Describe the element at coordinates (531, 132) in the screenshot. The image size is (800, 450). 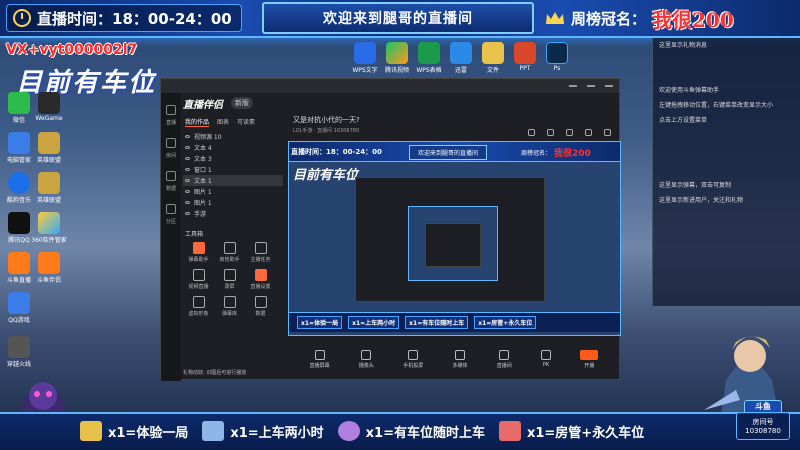
I see `lock-icon` at that location.